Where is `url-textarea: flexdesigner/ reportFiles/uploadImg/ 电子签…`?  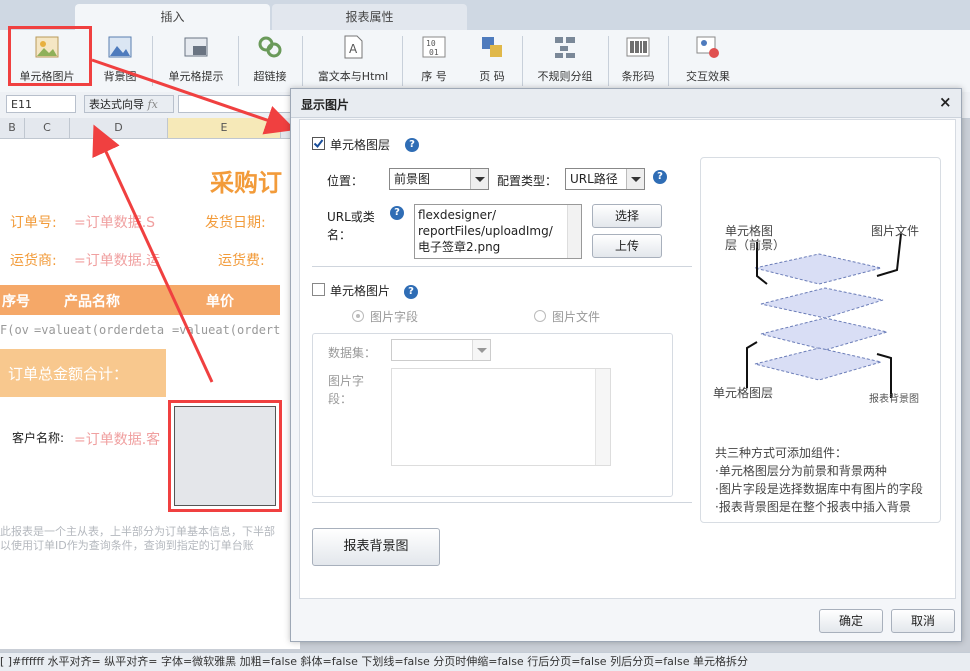 url-textarea: flexdesigner/ reportFiles/uploadImg/ 电子签… is located at coordinates (498, 231).